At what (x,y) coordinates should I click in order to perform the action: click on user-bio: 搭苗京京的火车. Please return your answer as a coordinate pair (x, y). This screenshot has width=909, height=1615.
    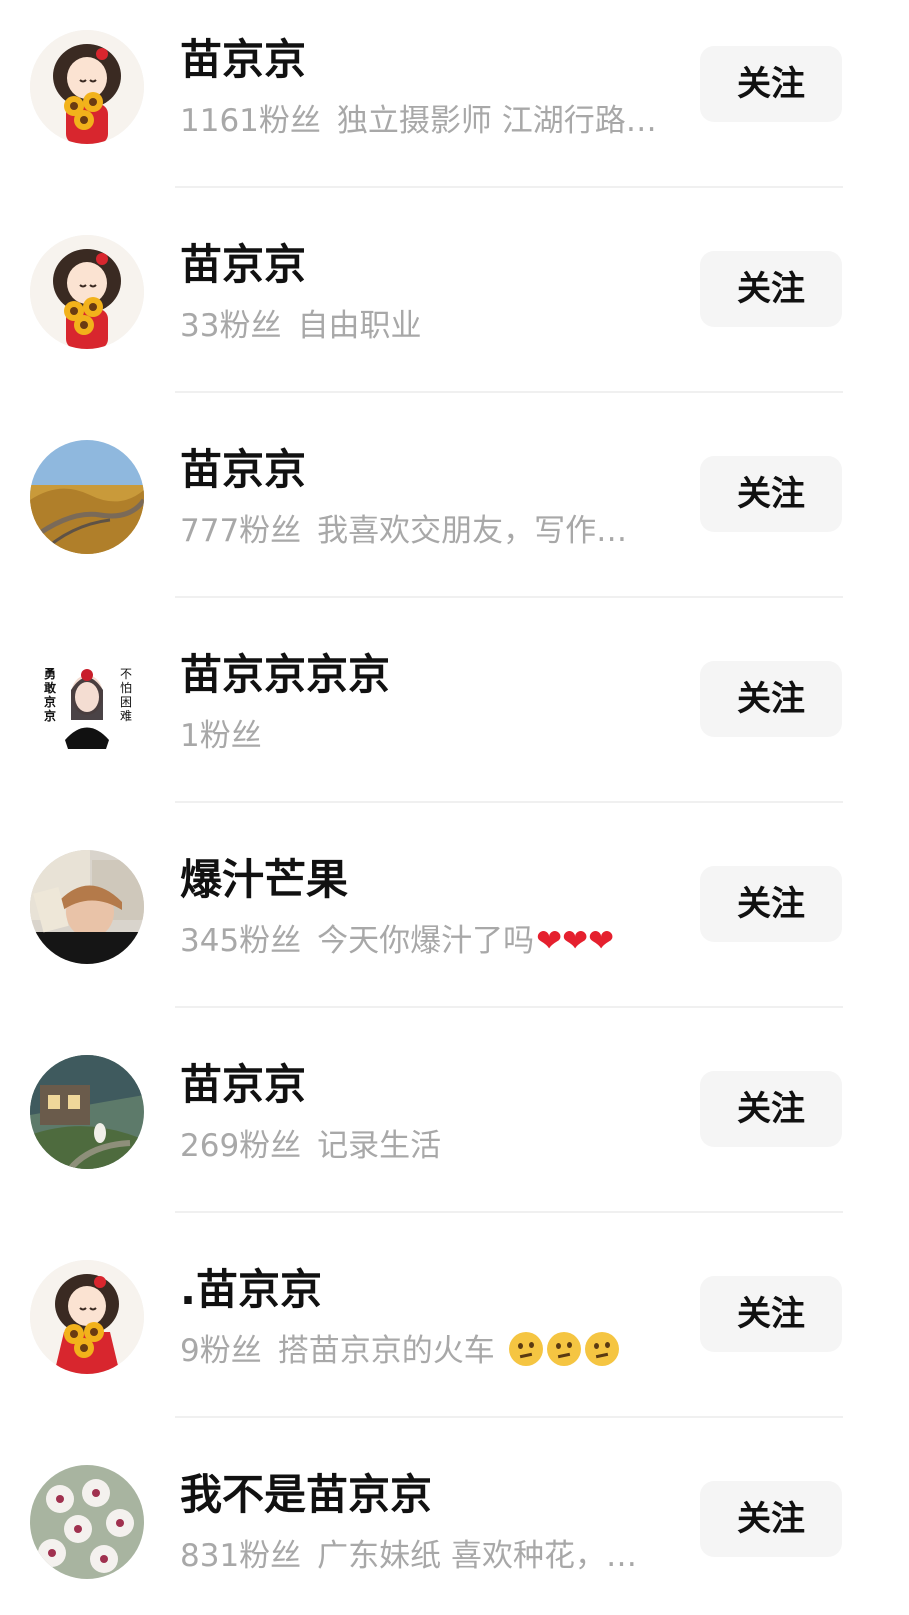
    Looking at the image, I should click on (386, 1351).